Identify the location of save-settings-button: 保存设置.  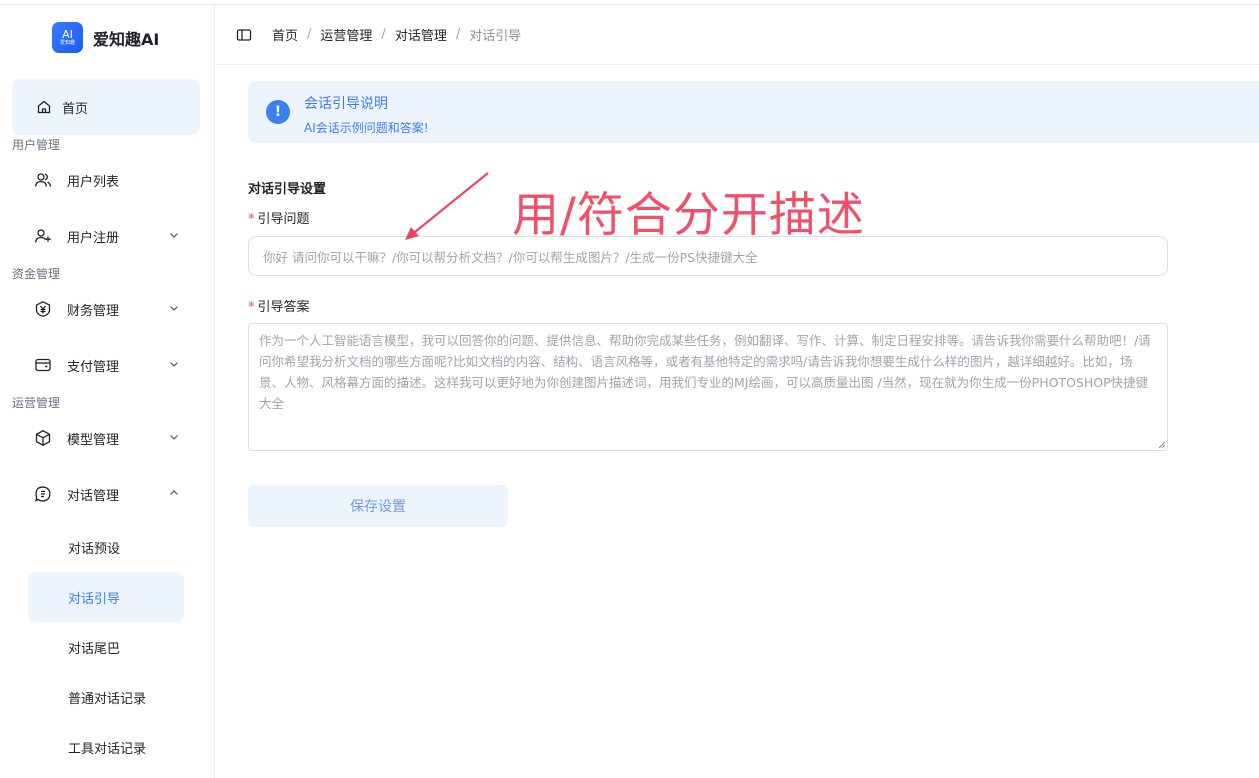
(378, 506).